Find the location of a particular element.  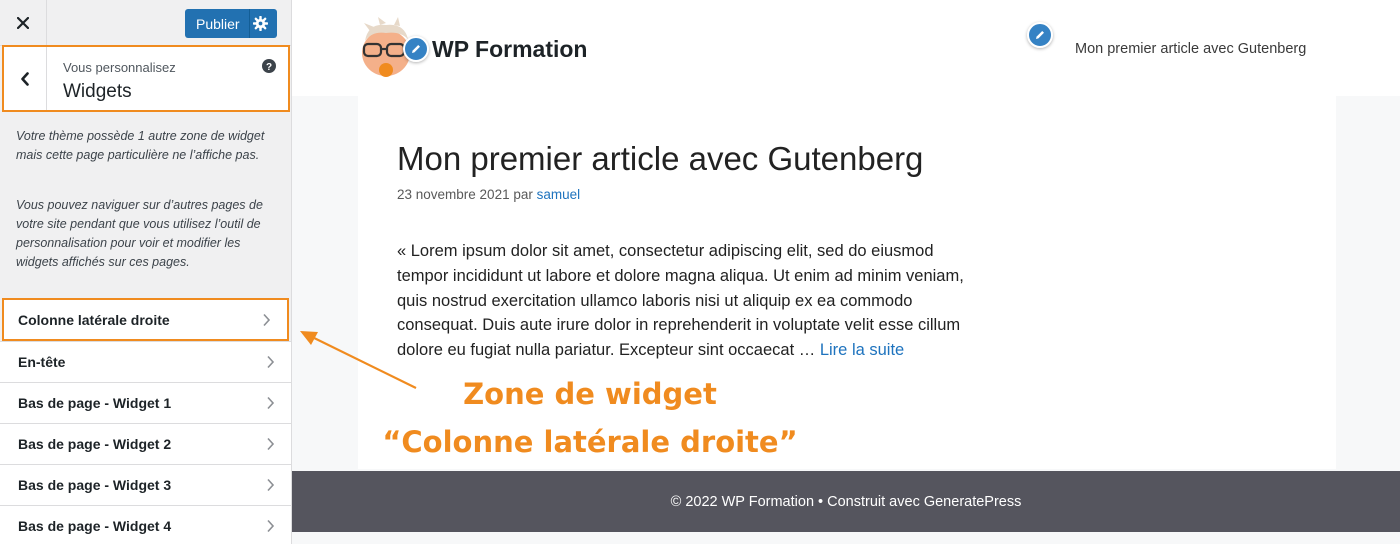

widget-area-label: Bas de page - Widget 2 is located at coordinates (95, 444).